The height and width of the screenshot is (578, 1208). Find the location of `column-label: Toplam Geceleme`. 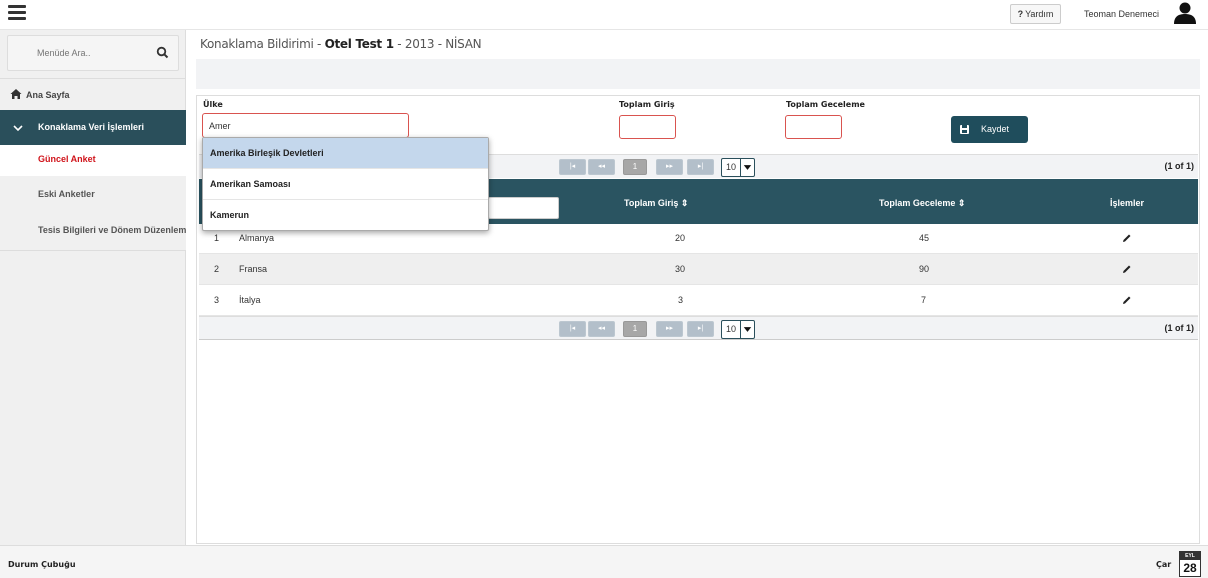

column-label: Toplam Geceleme is located at coordinates (917, 203).